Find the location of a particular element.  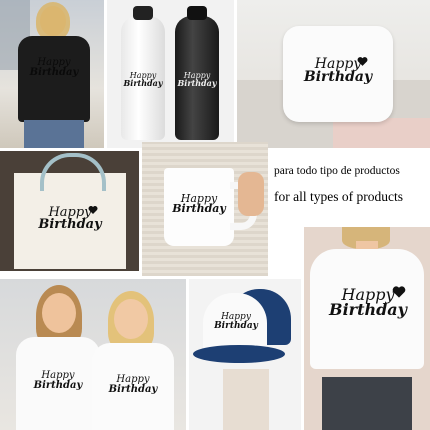

caption-spanish: para todo tipo de productos is located at coordinates (337, 171).